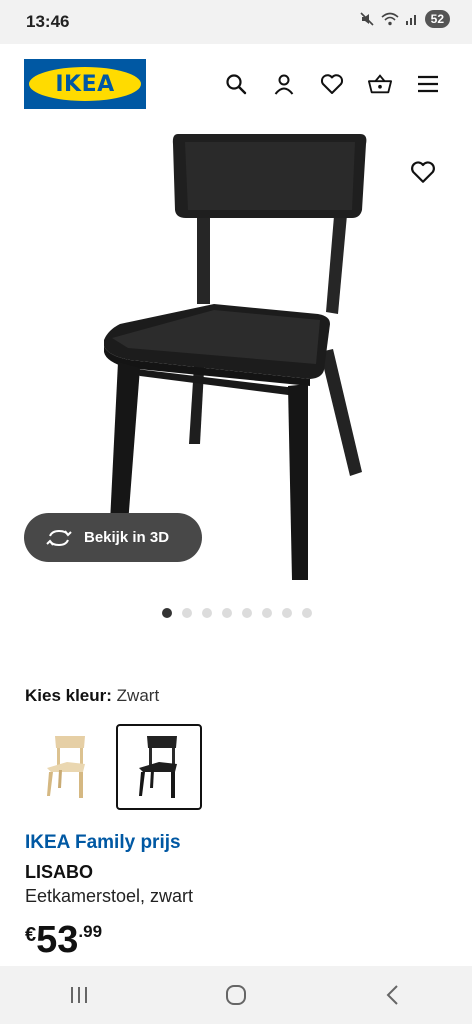 This screenshot has height=1024, width=472. What do you see at coordinates (59, 537) in the screenshot?
I see `rotate-3d-icon` at bounding box center [59, 537].